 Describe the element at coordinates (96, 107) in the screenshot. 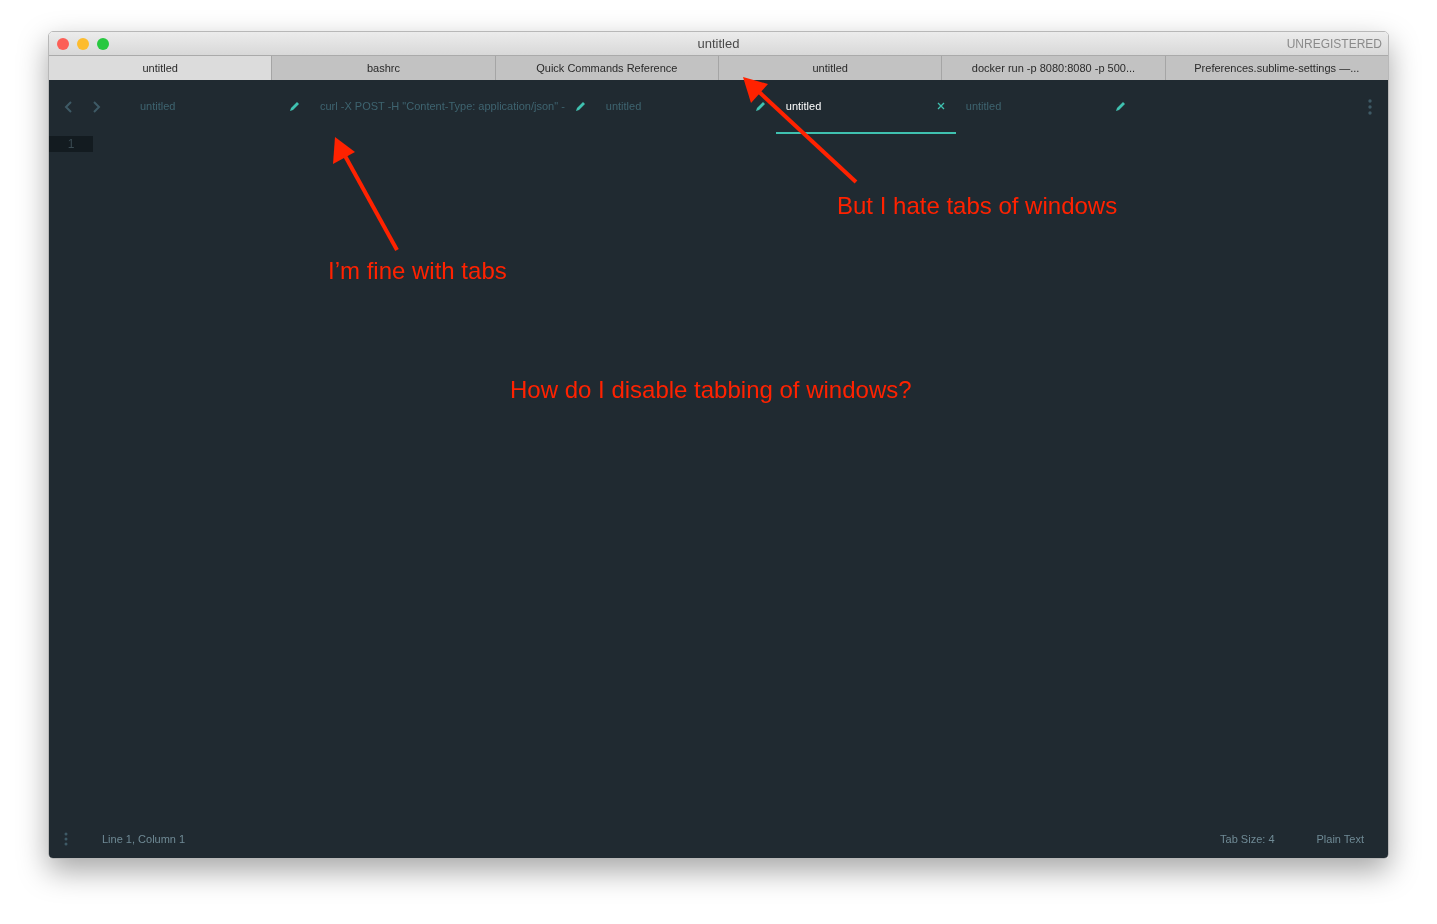

I see `forward-icon` at that location.